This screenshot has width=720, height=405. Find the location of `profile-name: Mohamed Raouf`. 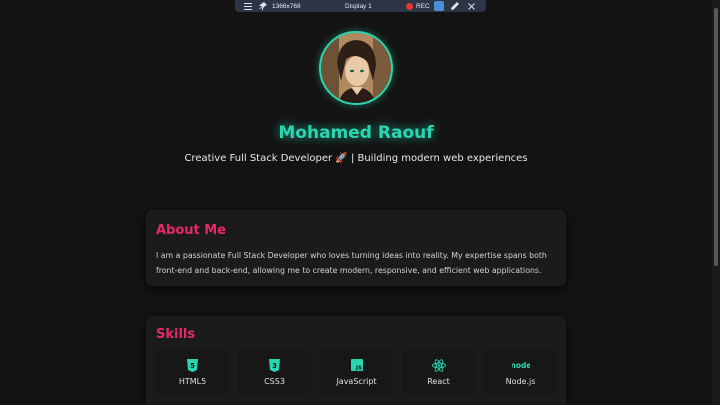

profile-name: Mohamed Raouf is located at coordinates (356, 133).